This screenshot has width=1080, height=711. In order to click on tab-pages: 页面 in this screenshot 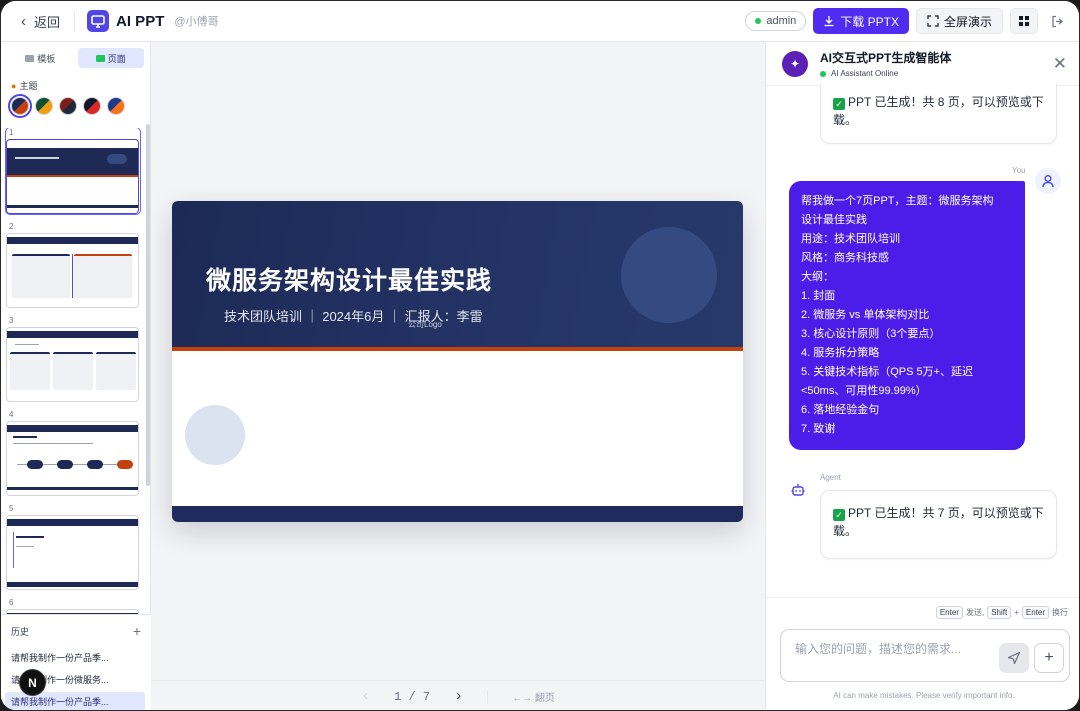, I will do `click(110, 58)`.